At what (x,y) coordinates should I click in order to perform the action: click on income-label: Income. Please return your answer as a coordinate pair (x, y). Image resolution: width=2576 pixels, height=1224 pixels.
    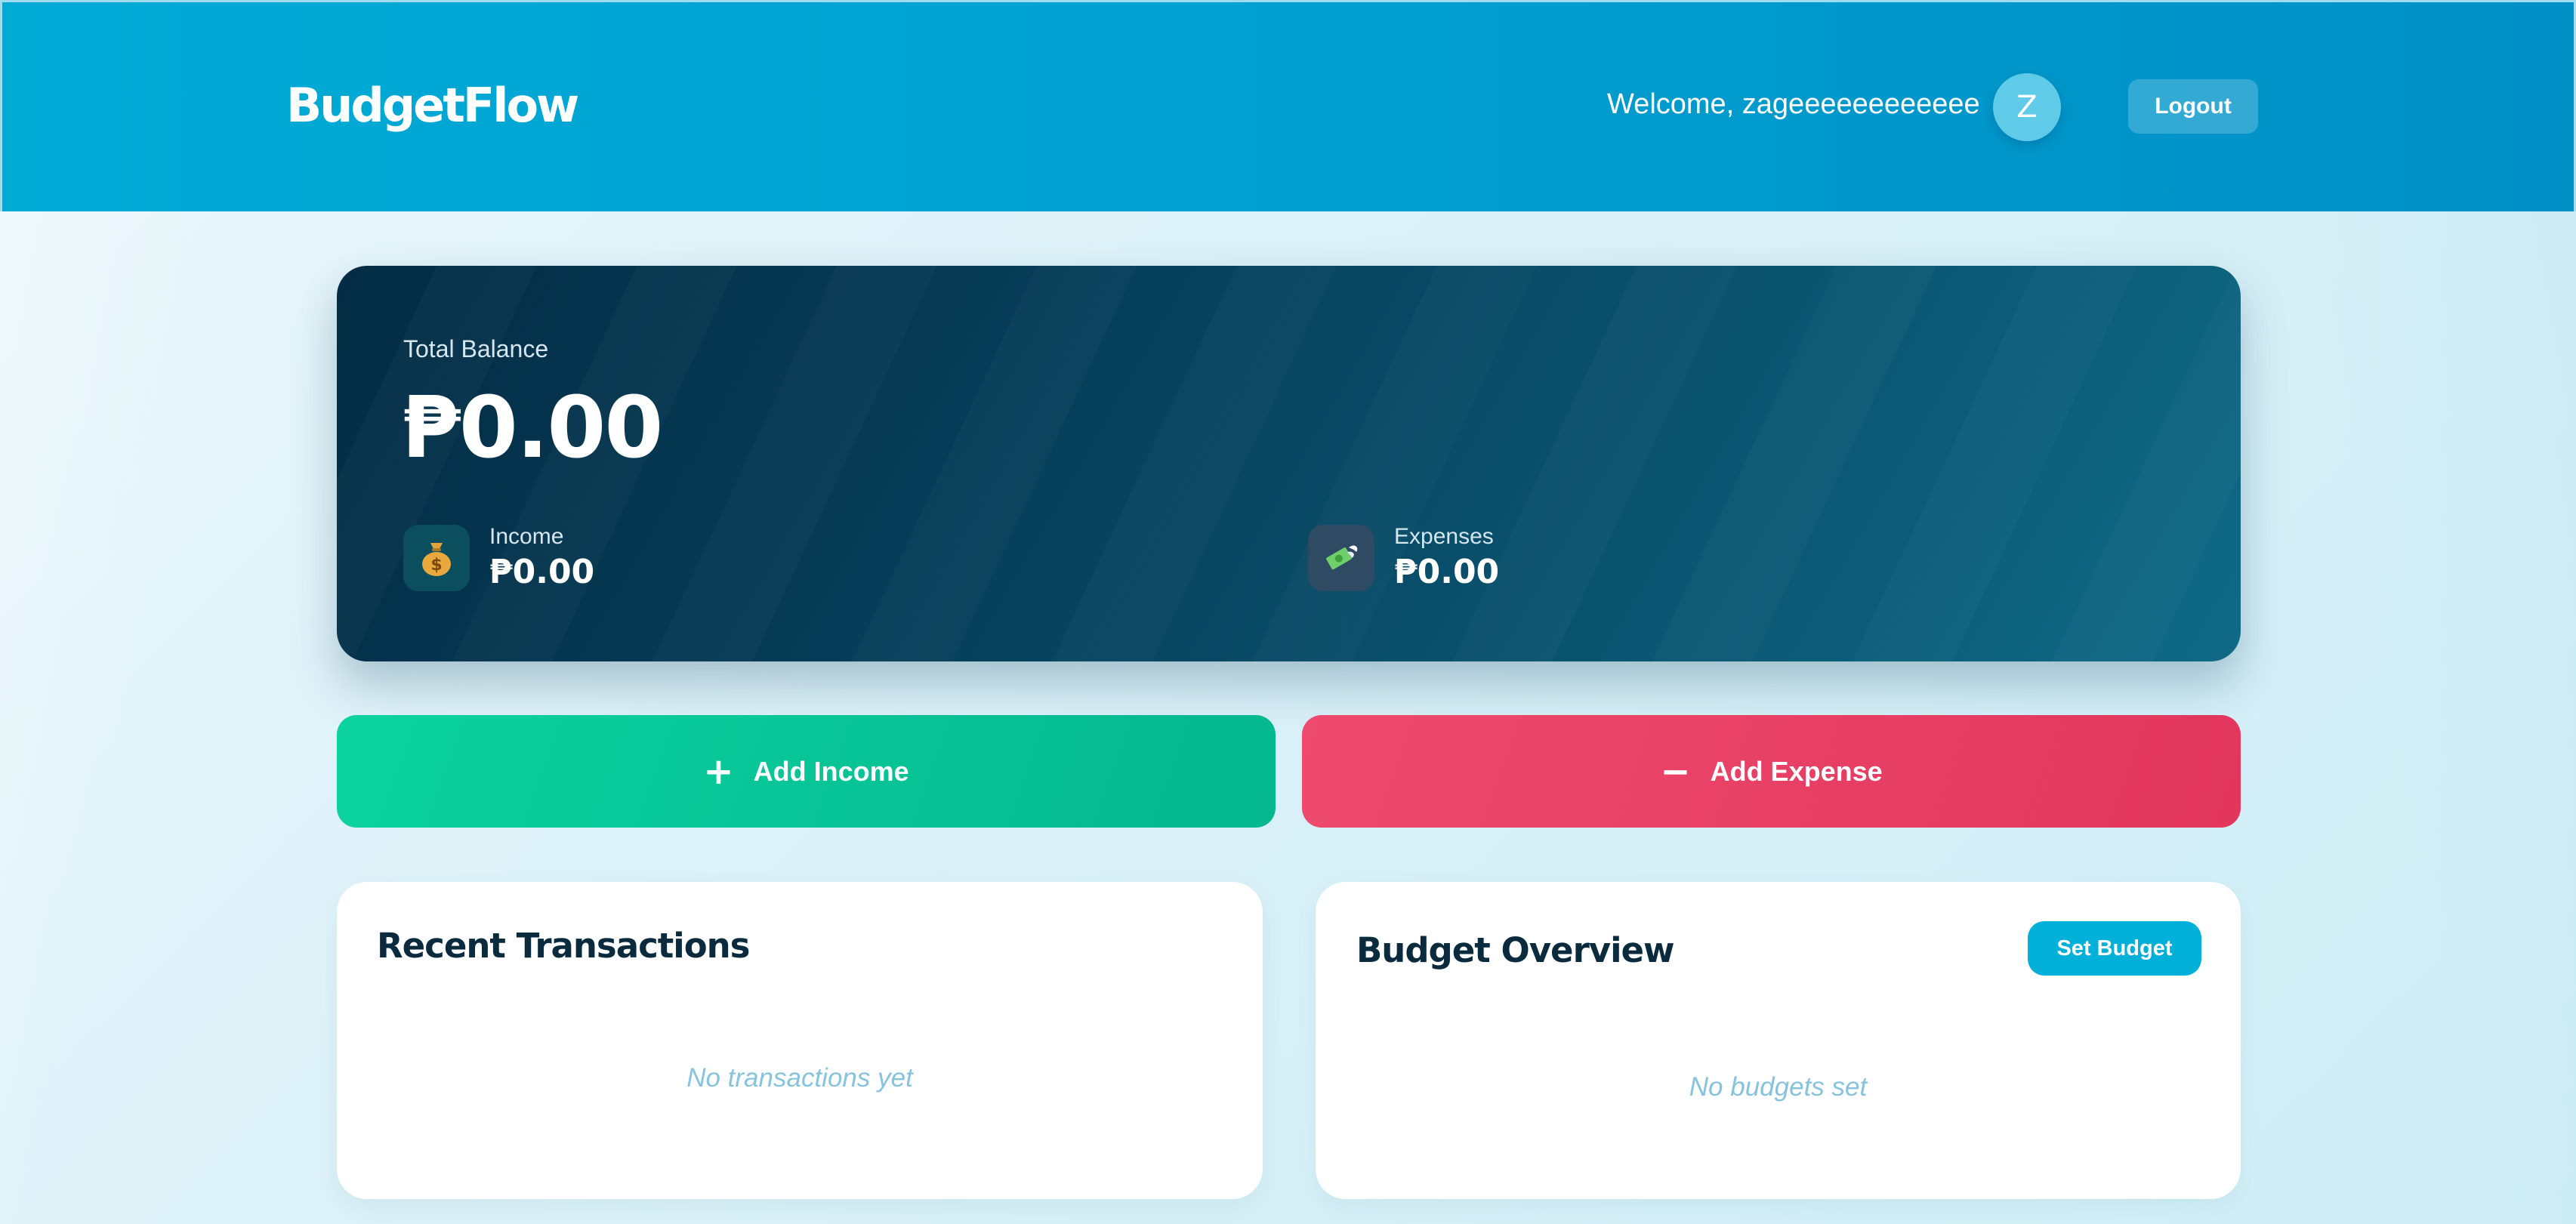
    Looking at the image, I should click on (526, 536).